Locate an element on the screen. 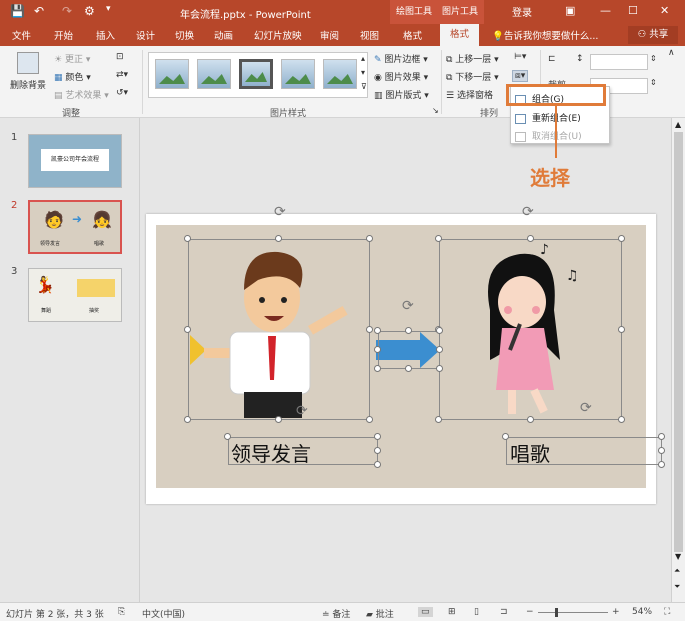 This screenshot has height=621, width=685. zoom-slider is located at coordinates (573, 612).